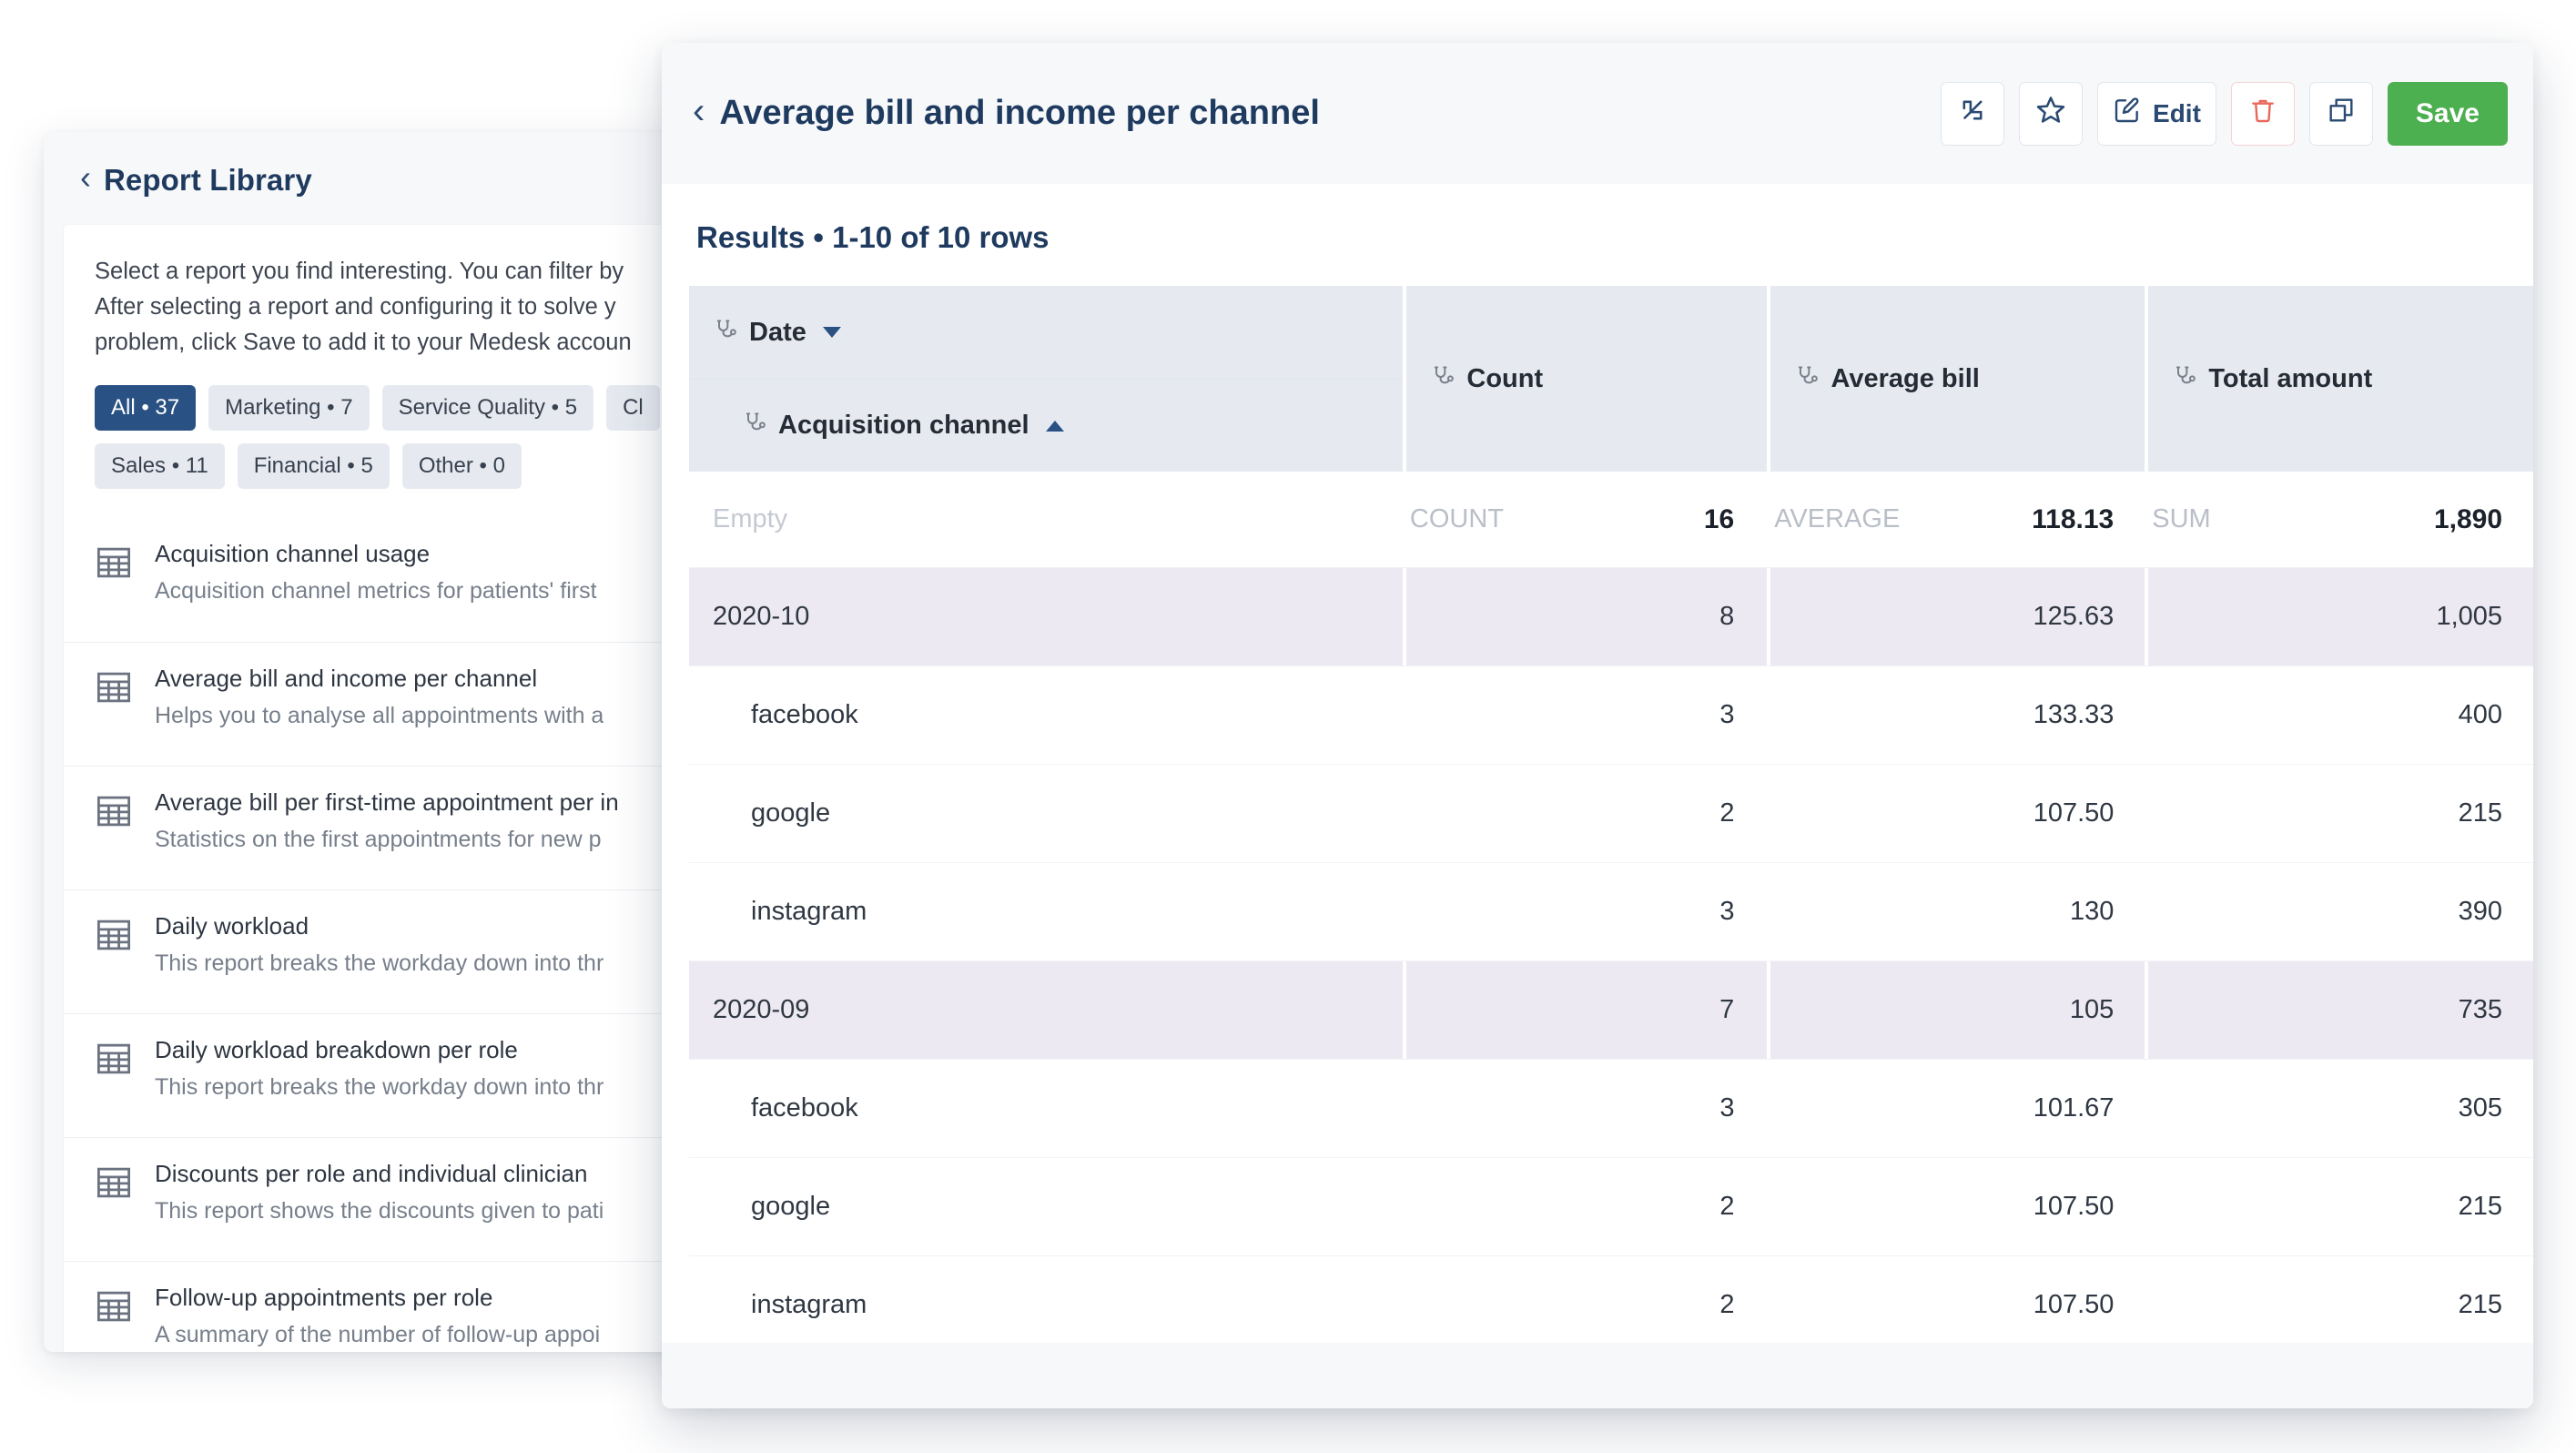 The image size is (2576, 1453). What do you see at coordinates (750, 518) in the screenshot?
I see `summary-empty-label: Empty` at bounding box center [750, 518].